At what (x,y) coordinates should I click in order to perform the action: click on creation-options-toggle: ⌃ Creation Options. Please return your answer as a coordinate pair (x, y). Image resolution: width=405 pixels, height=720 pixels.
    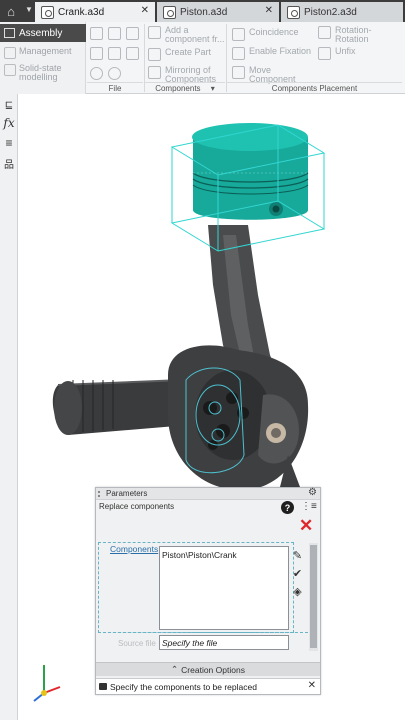
    Looking at the image, I should click on (208, 669).